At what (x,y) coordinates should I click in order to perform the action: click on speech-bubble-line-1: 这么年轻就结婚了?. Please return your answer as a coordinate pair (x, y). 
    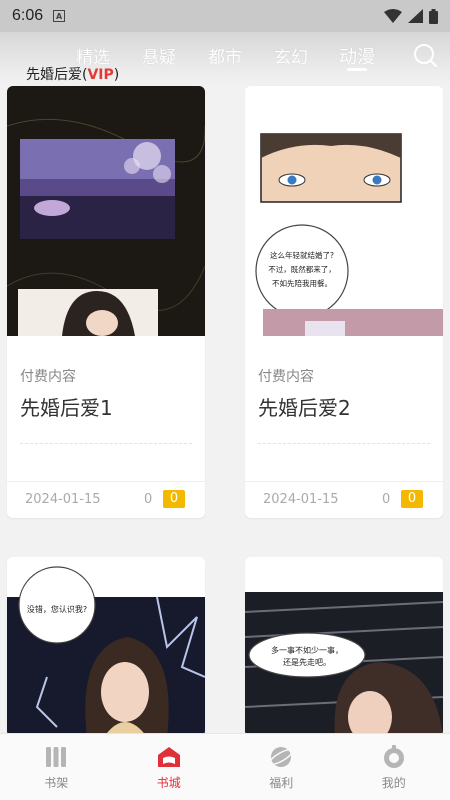
    Looking at the image, I should click on (302, 255).